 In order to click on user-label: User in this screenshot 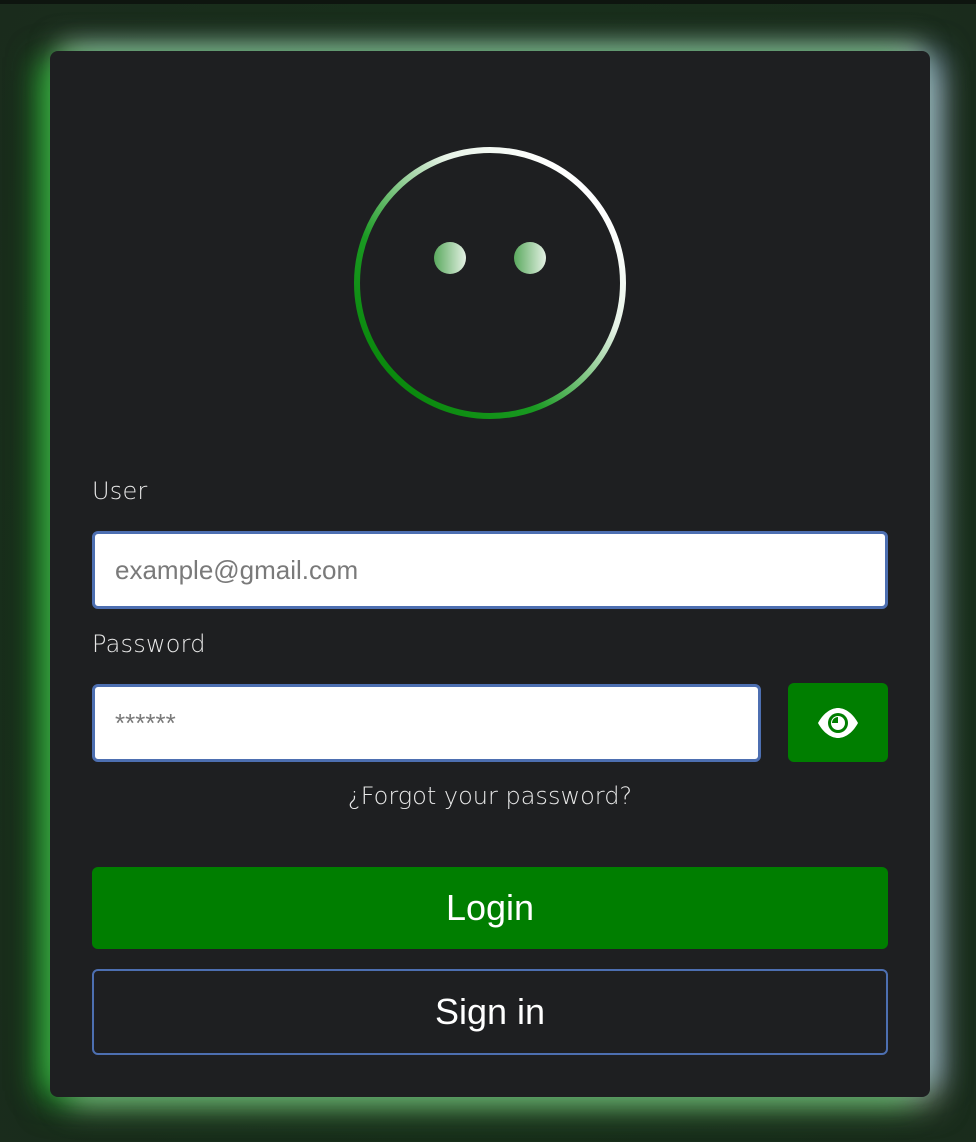, I will do `click(120, 491)`.